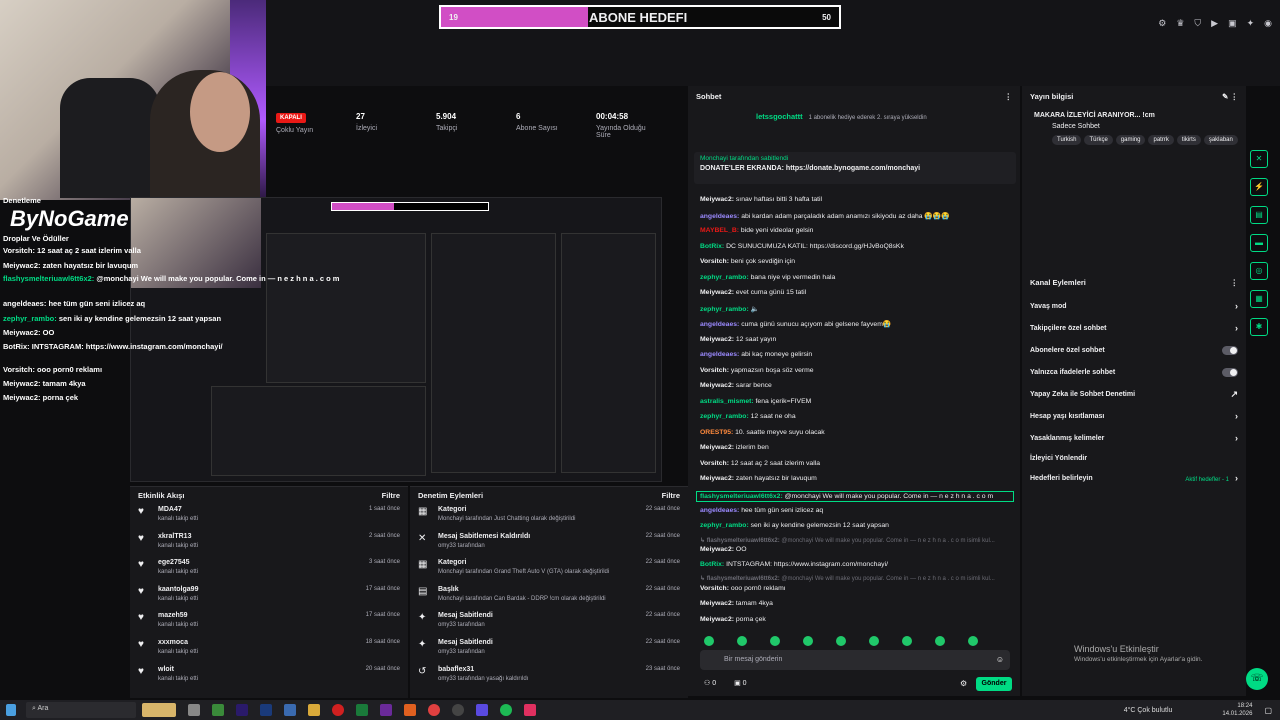  What do you see at coordinates (269, 649) in the screenshot?
I see `activity-item: ♥ xxxmoca kanalı takip etti 18 saat önce` at bounding box center [269, 649].